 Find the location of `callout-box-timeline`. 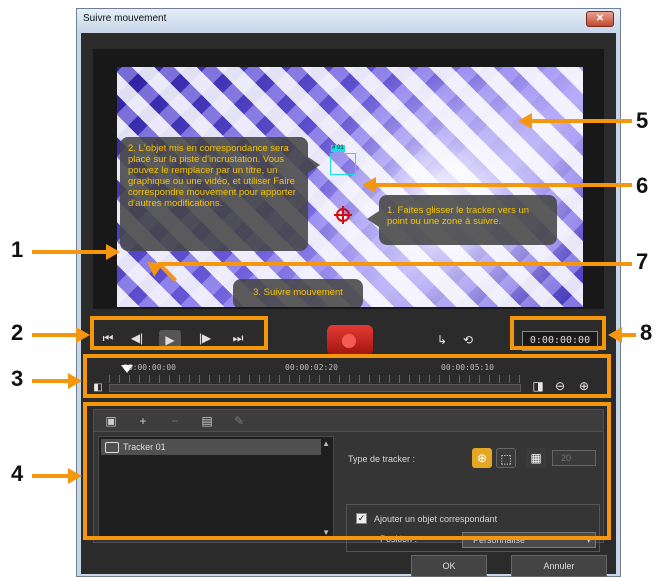

callout-box-timeline is located at coordinates (347, 376).